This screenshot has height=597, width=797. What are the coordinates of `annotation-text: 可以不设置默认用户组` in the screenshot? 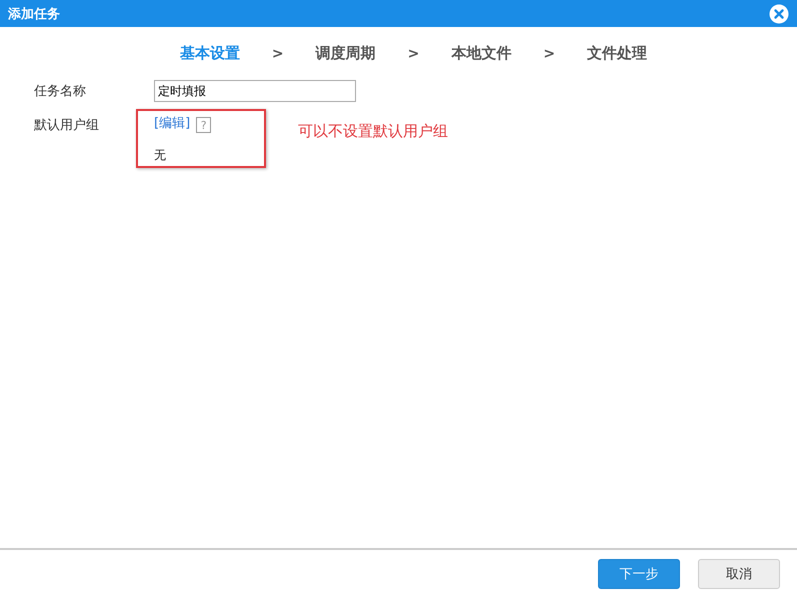 It's located at (373, 131).